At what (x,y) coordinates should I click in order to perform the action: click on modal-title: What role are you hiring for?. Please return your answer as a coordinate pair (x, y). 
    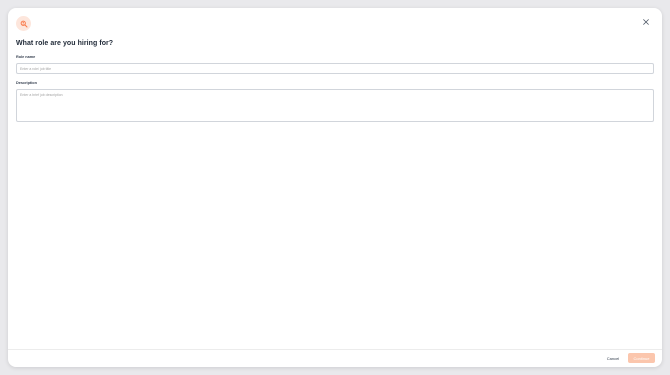
    Looking at the image, I should click on (65, 43).